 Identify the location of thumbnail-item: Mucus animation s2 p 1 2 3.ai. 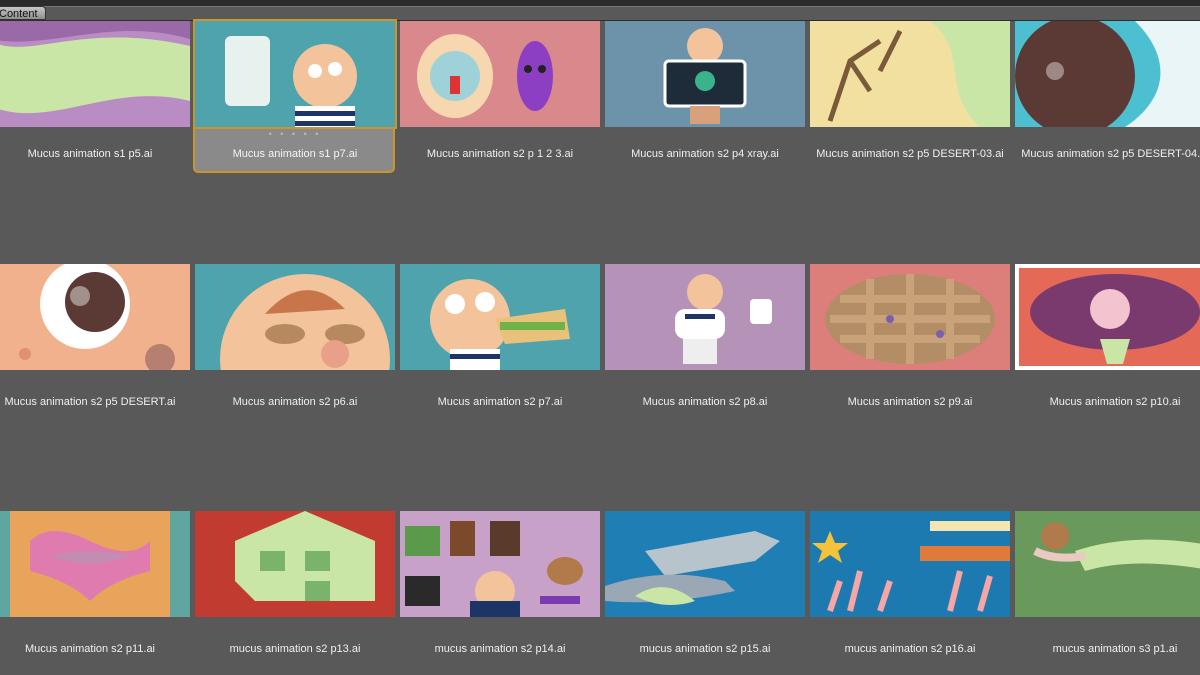
(500, 101).